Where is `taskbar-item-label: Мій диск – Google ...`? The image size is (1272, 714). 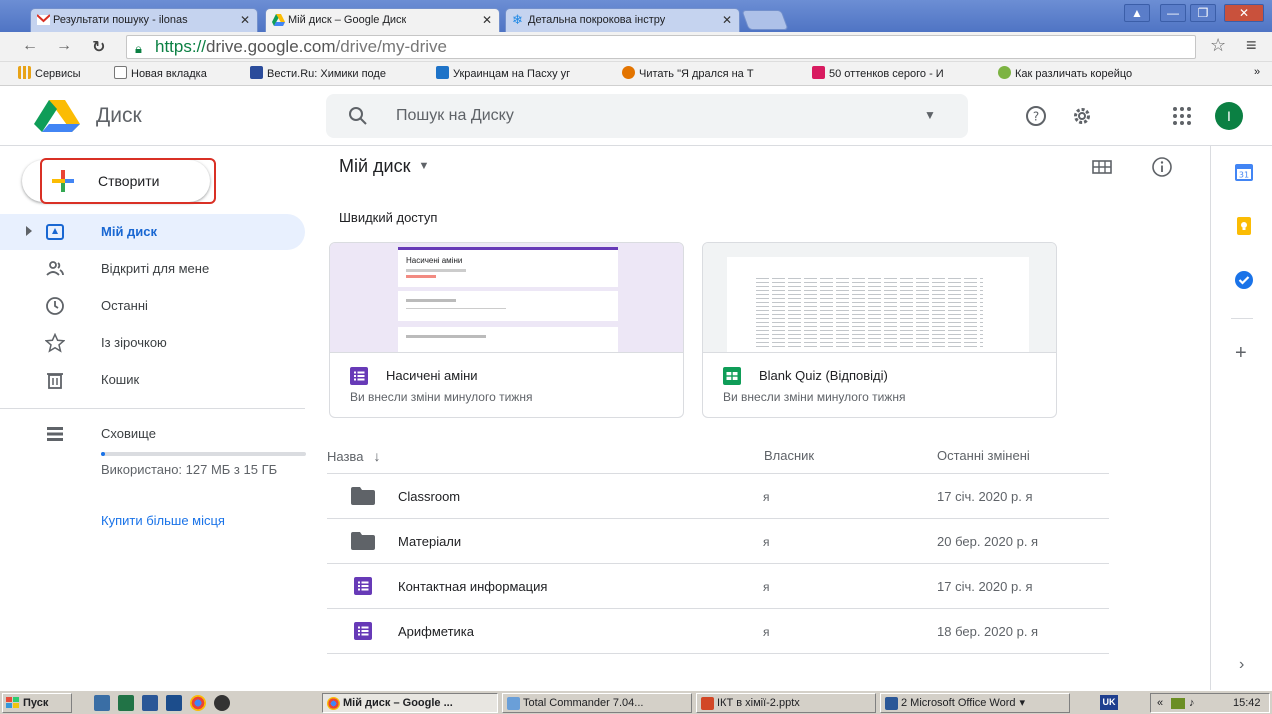 taskbar-item-label: Мій диск – Google ... is located at coordinates (398, 703).